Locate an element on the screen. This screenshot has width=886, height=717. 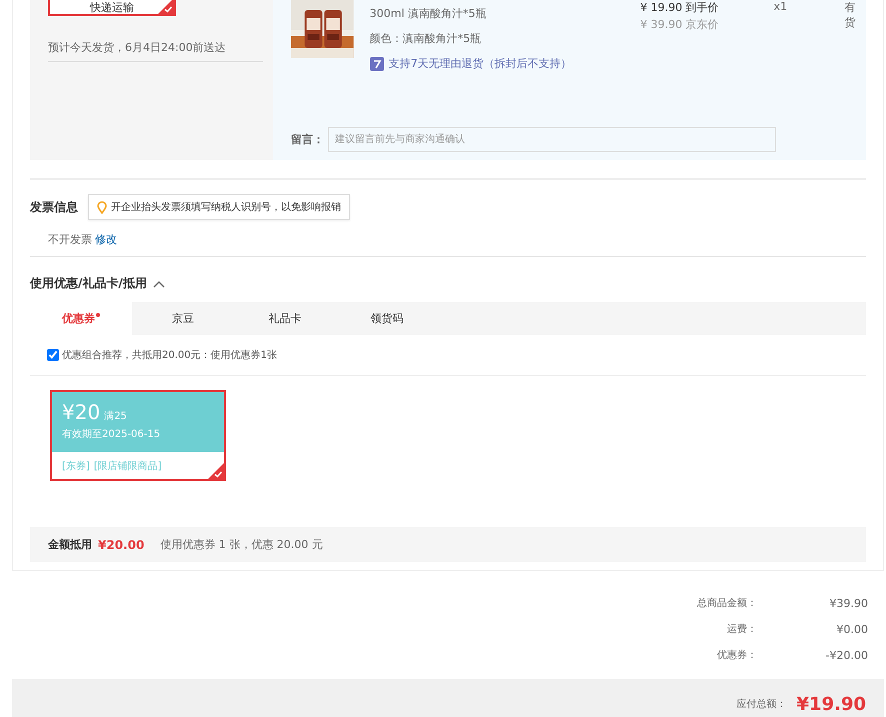
message-label: 留言： is located at coordinates (307, 139).